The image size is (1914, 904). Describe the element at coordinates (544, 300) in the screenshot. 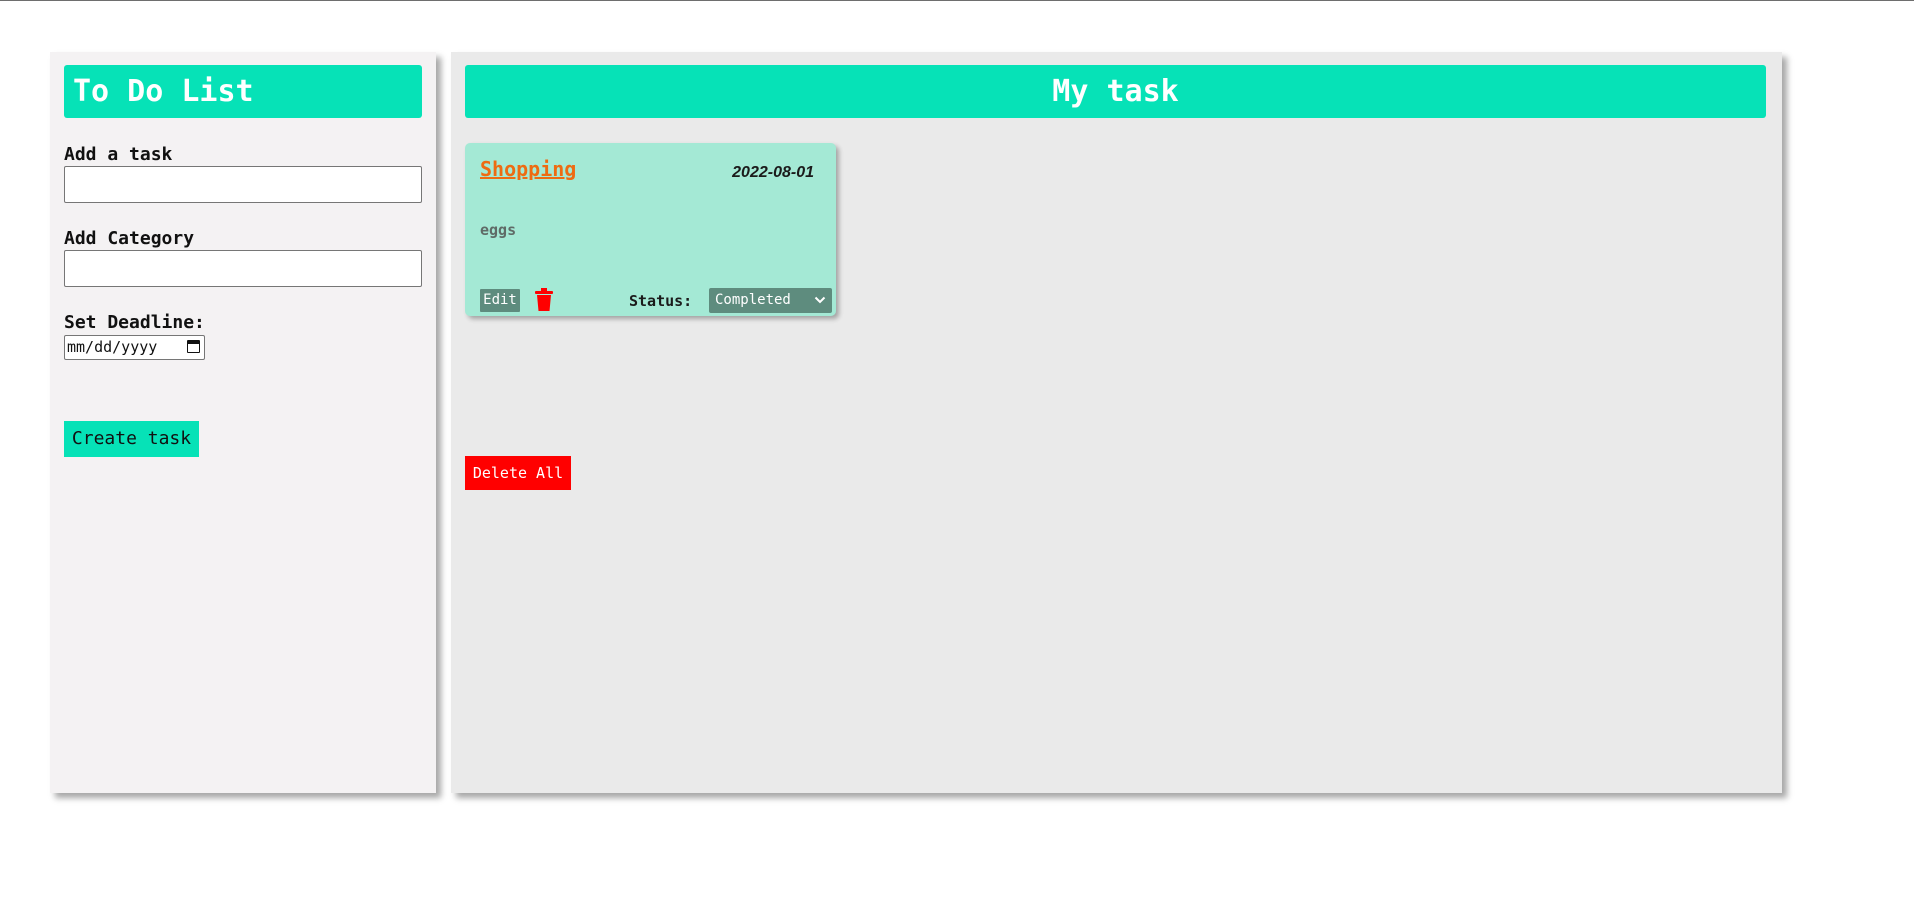

I see `trash-icon` at that location.